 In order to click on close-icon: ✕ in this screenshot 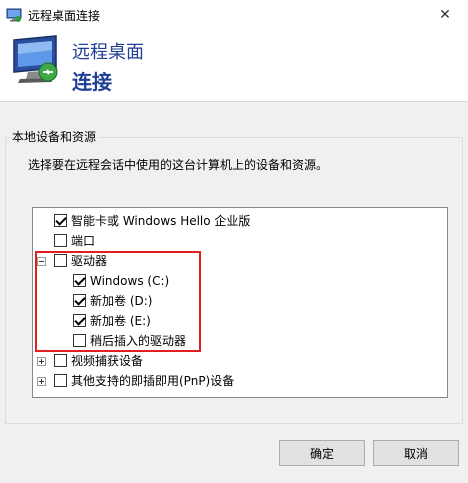, I will do `click(445, 15)`.